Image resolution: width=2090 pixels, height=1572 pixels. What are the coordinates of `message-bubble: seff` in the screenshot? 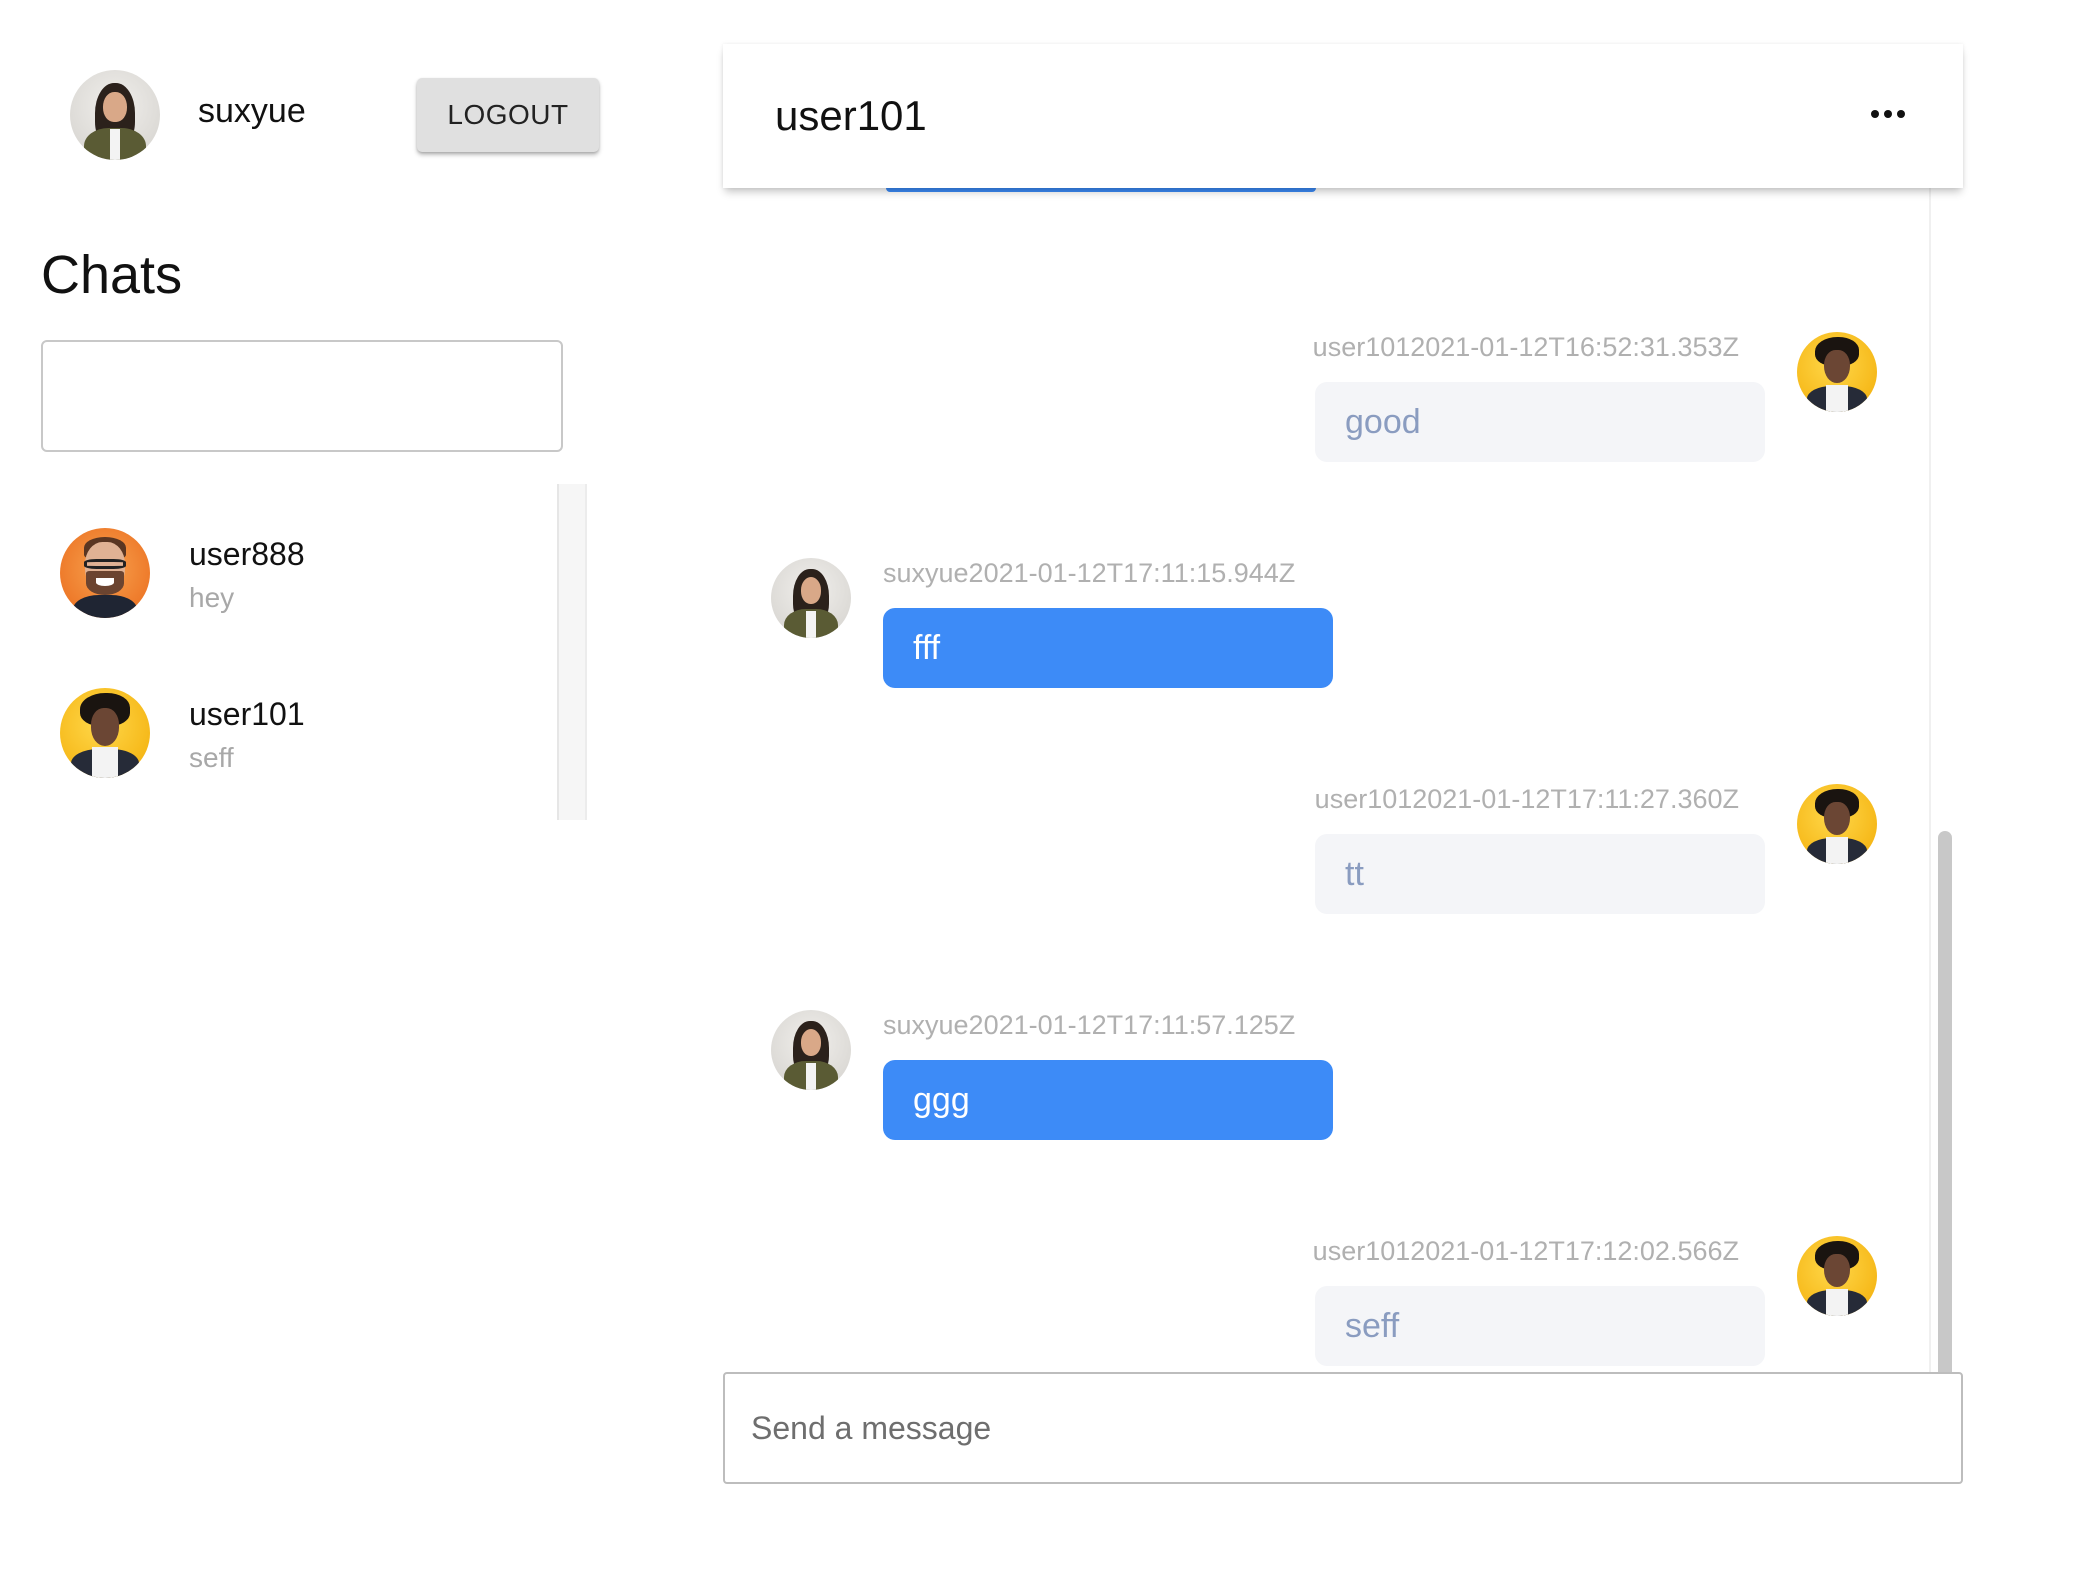 It's located at (1540, 1326).